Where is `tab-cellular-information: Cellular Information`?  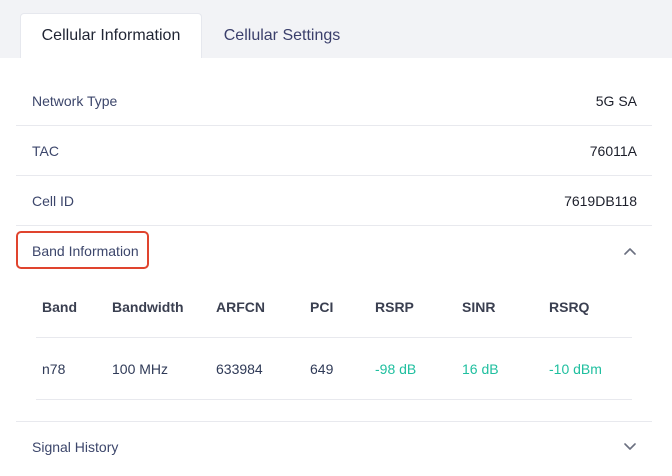 tab-cellular-information: Cellular Information is located at coordinates (111, 35).